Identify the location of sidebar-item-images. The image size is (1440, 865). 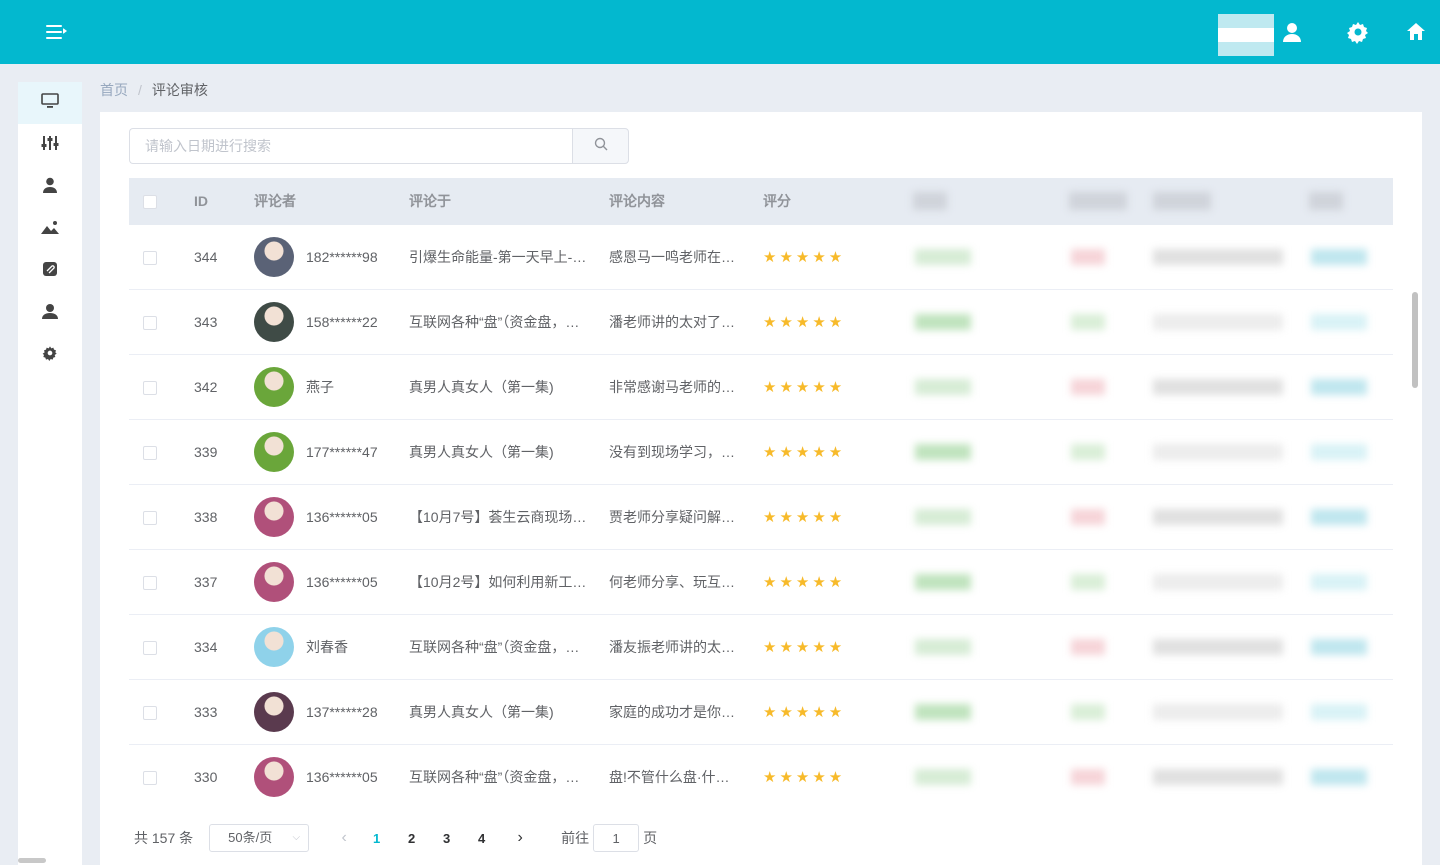
(50, 229).